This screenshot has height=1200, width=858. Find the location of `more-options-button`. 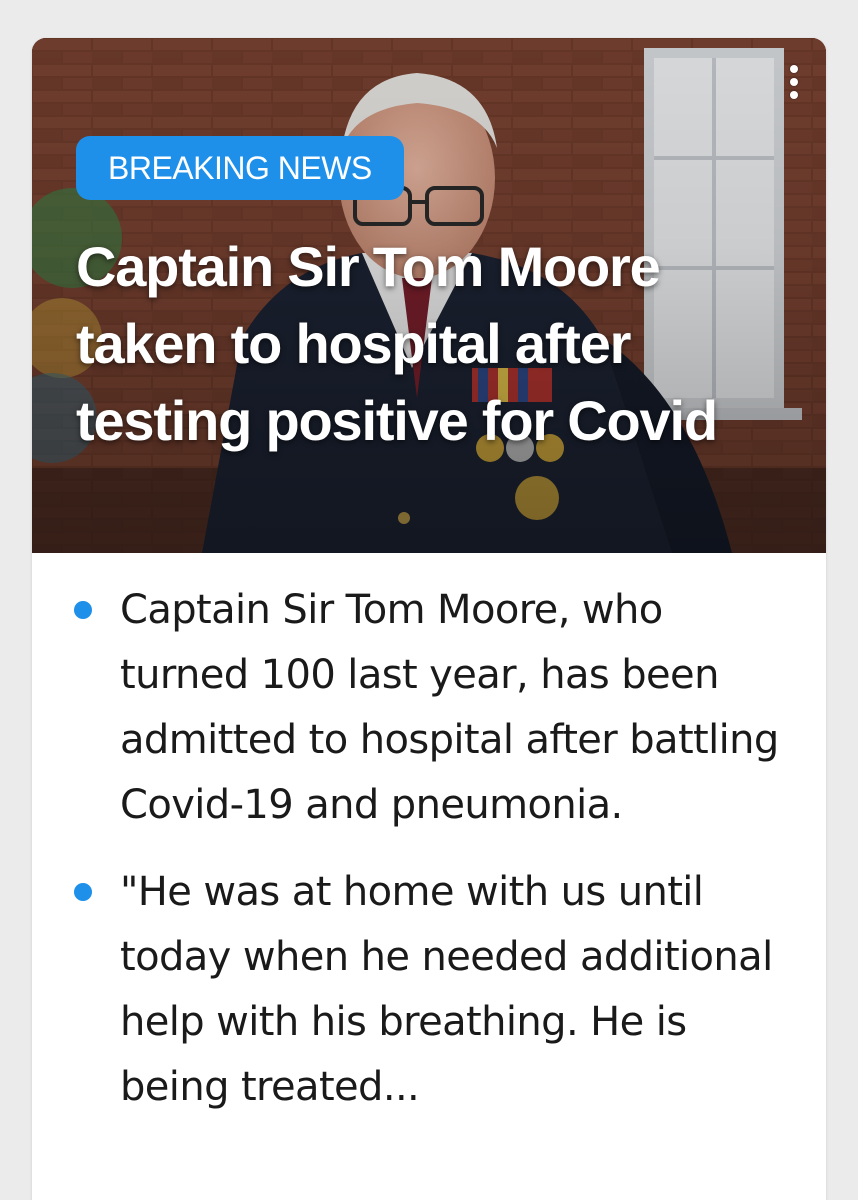

more-options-button is located at coordinates (794, 82).